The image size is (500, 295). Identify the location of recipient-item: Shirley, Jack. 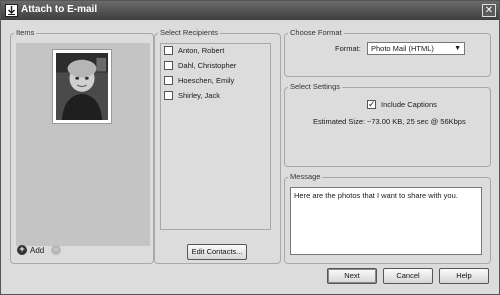
(192, 95).